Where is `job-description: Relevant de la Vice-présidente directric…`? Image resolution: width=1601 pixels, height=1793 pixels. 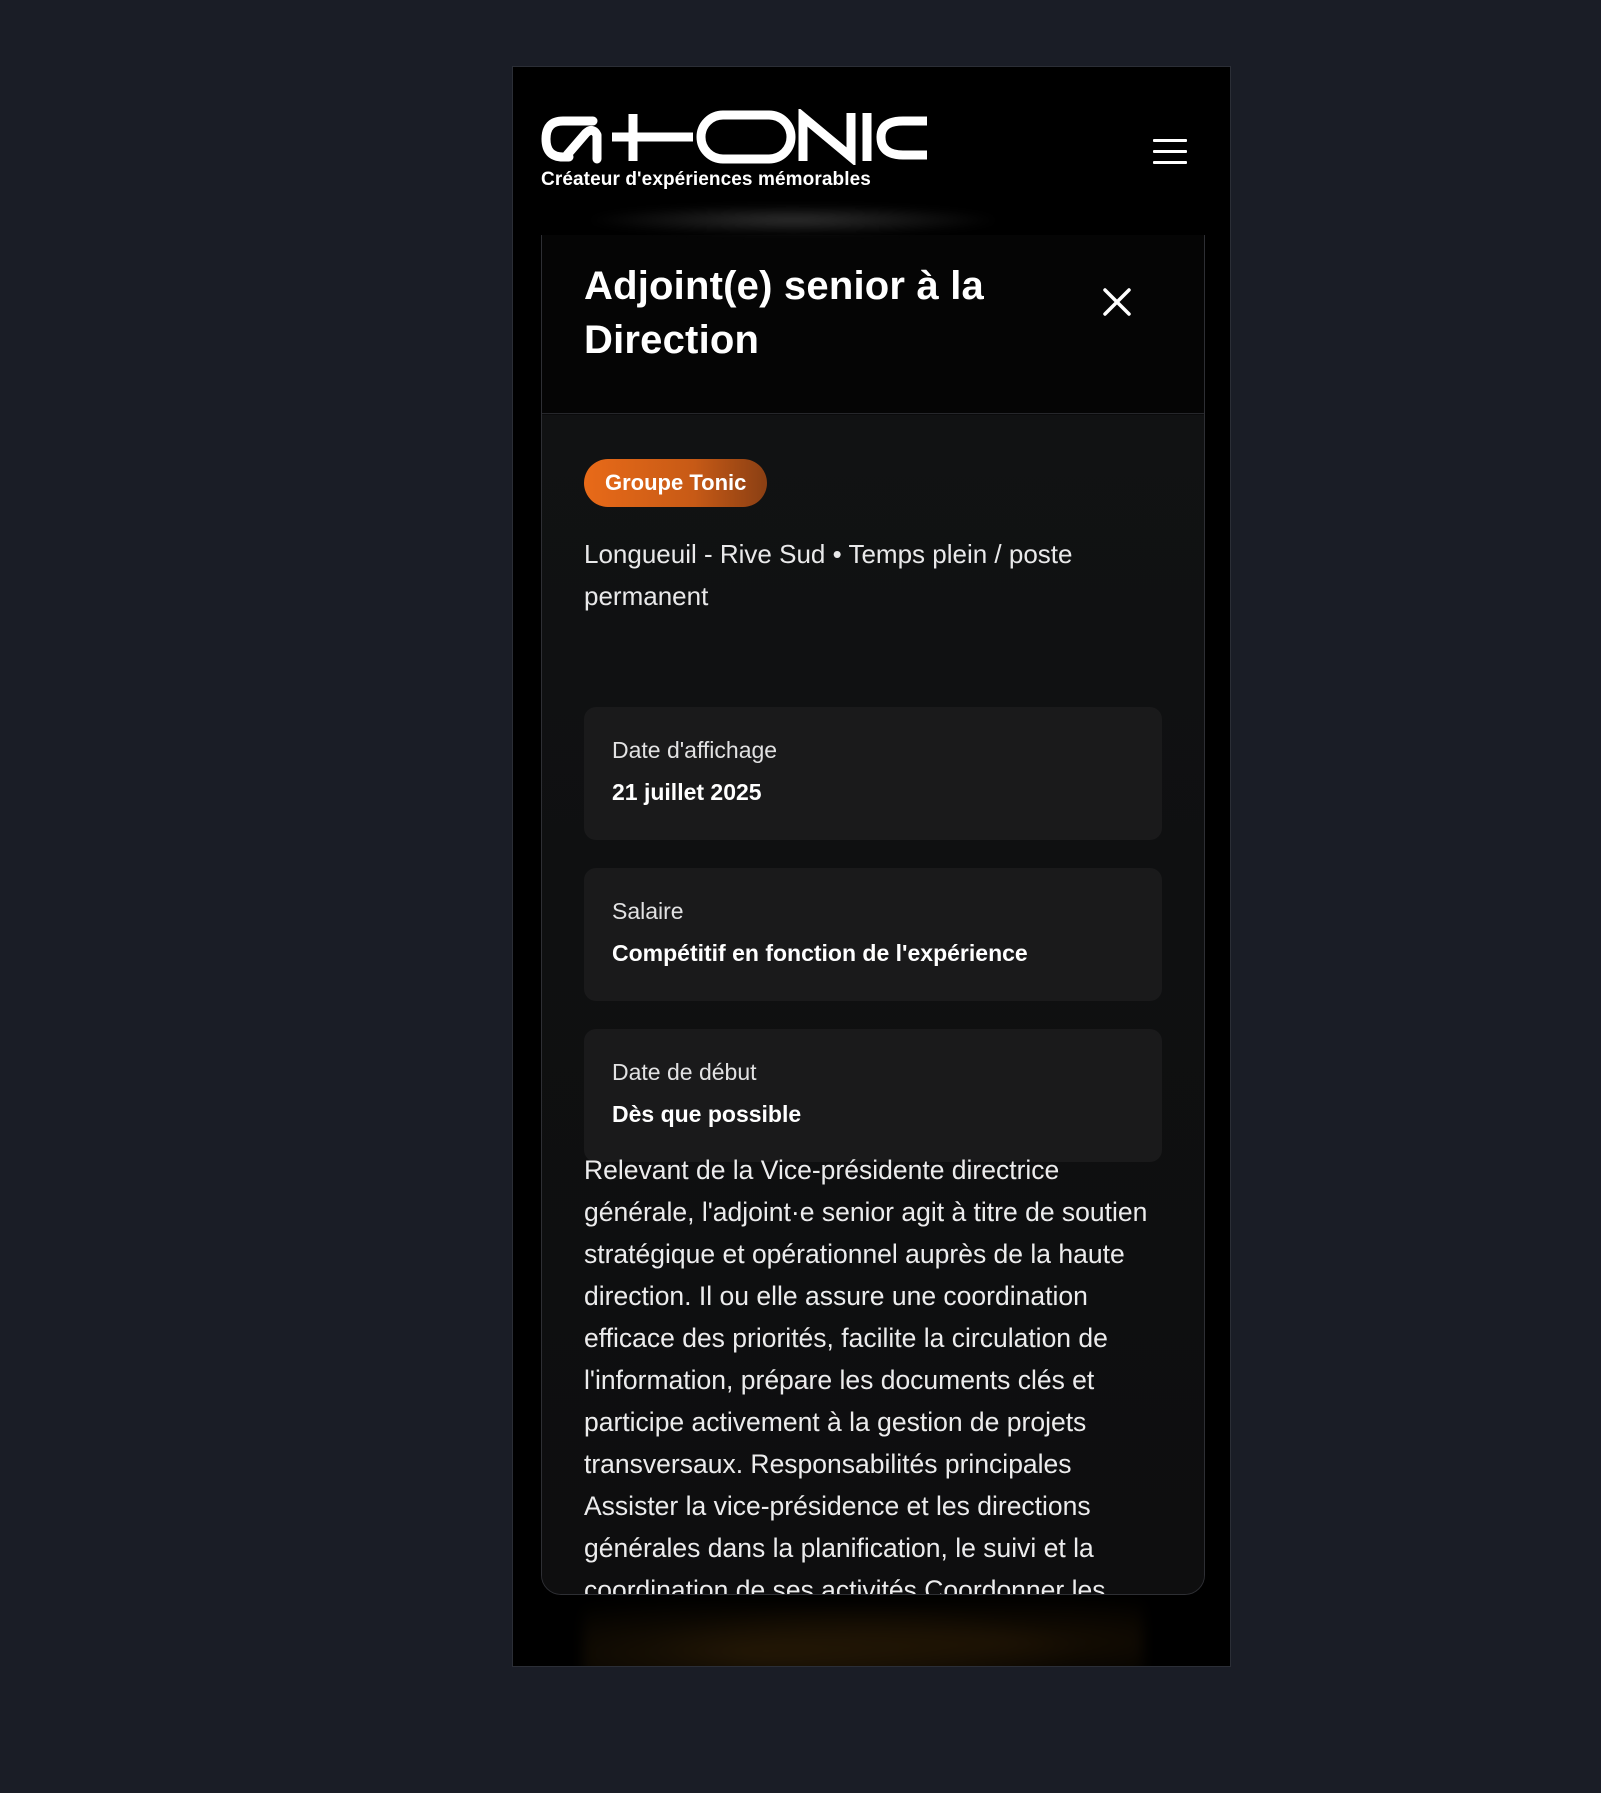
job-description: Relevant de la Vice-présidente directric… is located at coordinates (866, 1375).